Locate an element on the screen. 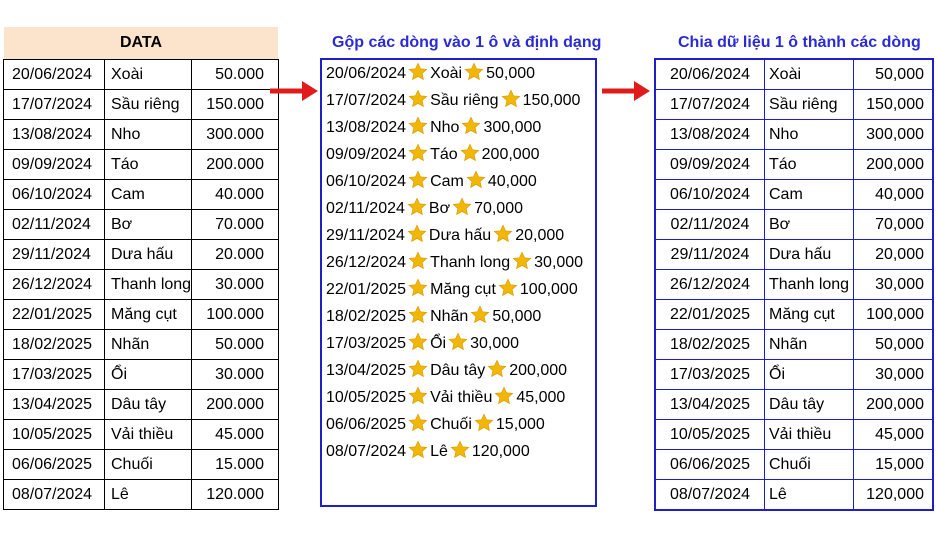 Image resolution: width=936 pixels, height=542 pixels. table-row: 26/12/2024 Thanh long 30,000 is located at coordinates (794, 284).